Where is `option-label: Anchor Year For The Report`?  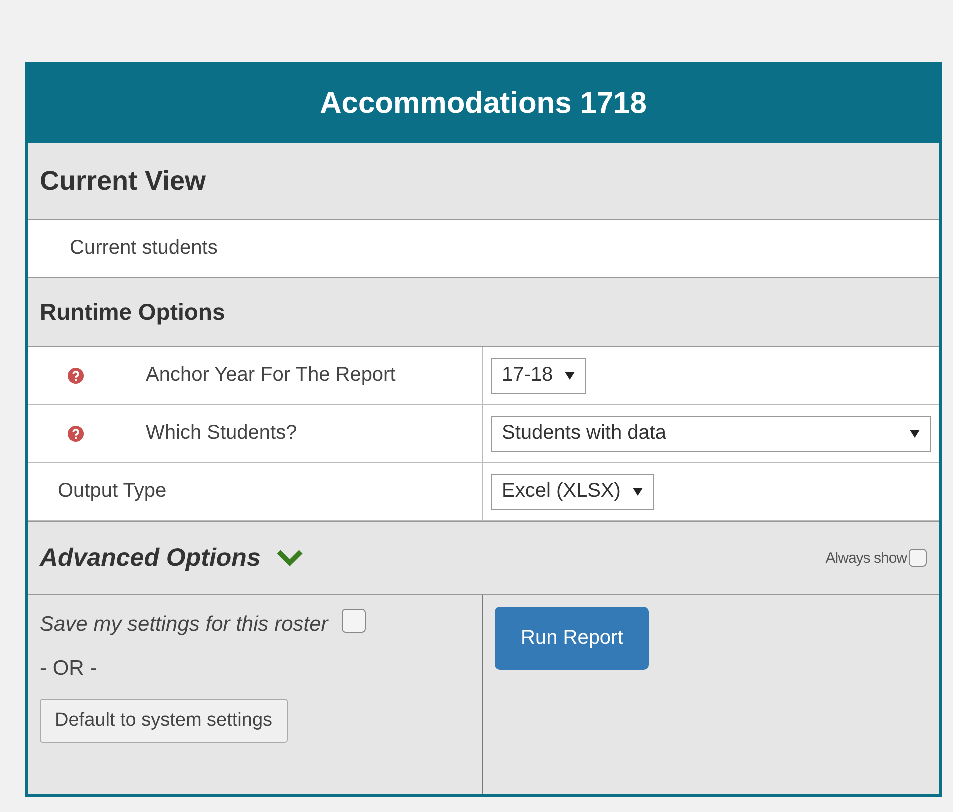
option-label: Anchor Year For The Report is located at coordinates (271, 375).